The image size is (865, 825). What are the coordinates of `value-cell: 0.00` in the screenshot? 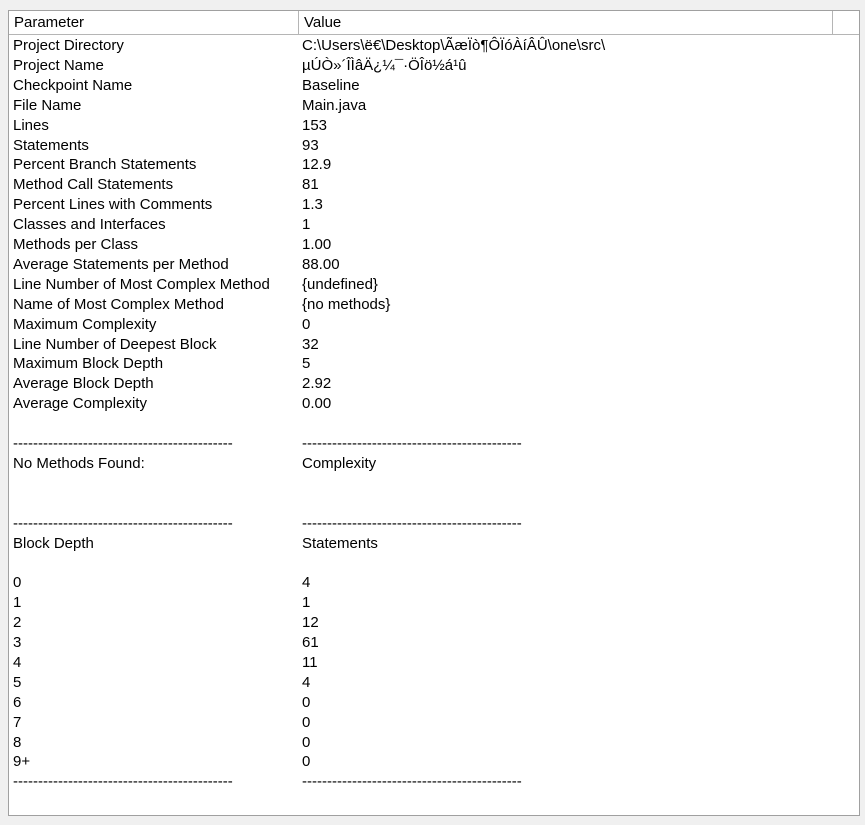 It's located at (317, 404).